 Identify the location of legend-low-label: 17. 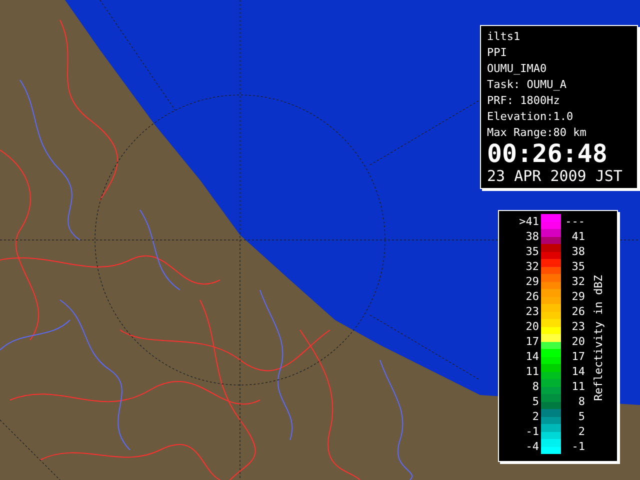
(532, 341).